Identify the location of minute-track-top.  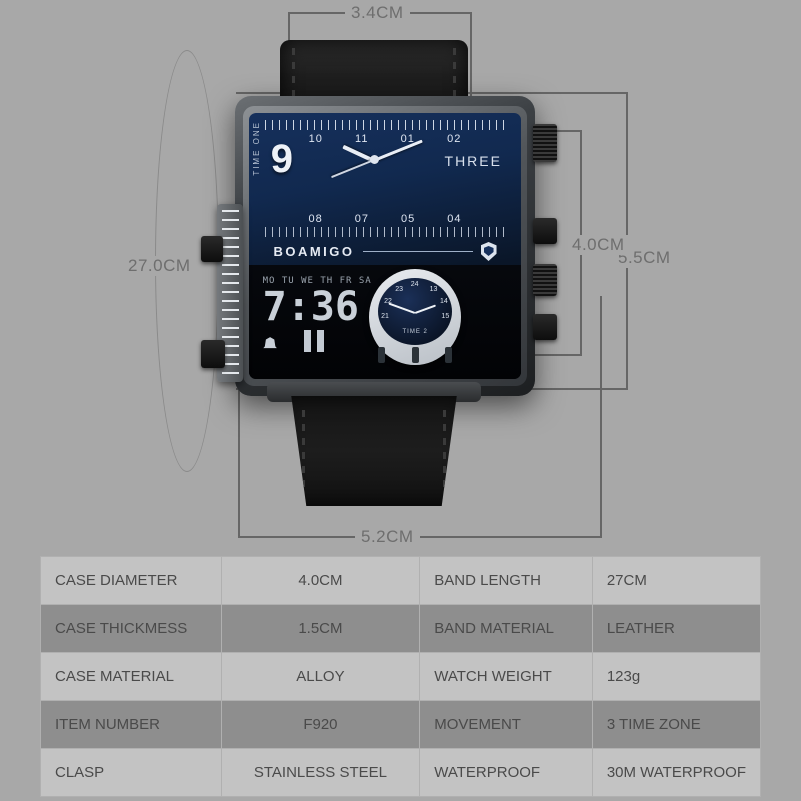
(388, 125).